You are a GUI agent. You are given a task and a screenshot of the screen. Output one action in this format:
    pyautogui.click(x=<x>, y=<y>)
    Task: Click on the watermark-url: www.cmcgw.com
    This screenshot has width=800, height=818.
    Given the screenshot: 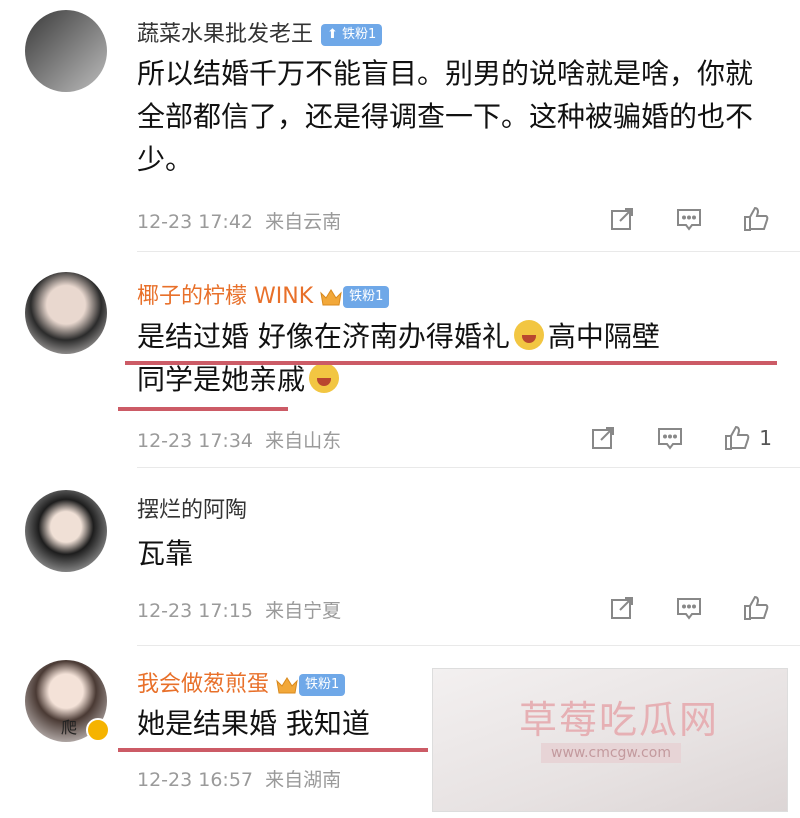 What is the action you would take?
    pyautogui.click(x=611, y=753)
    